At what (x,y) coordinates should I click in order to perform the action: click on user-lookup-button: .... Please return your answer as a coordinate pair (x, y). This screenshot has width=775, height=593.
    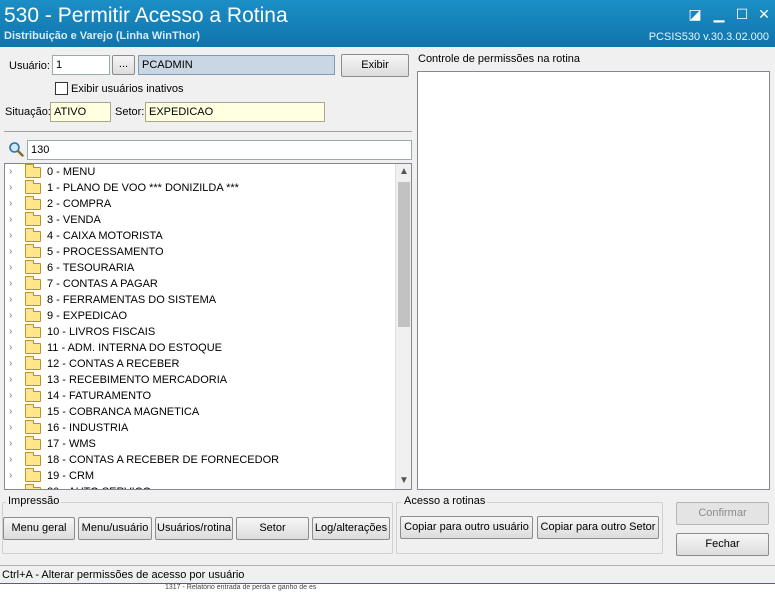
    Looking at the image, I should click on (123, 65).